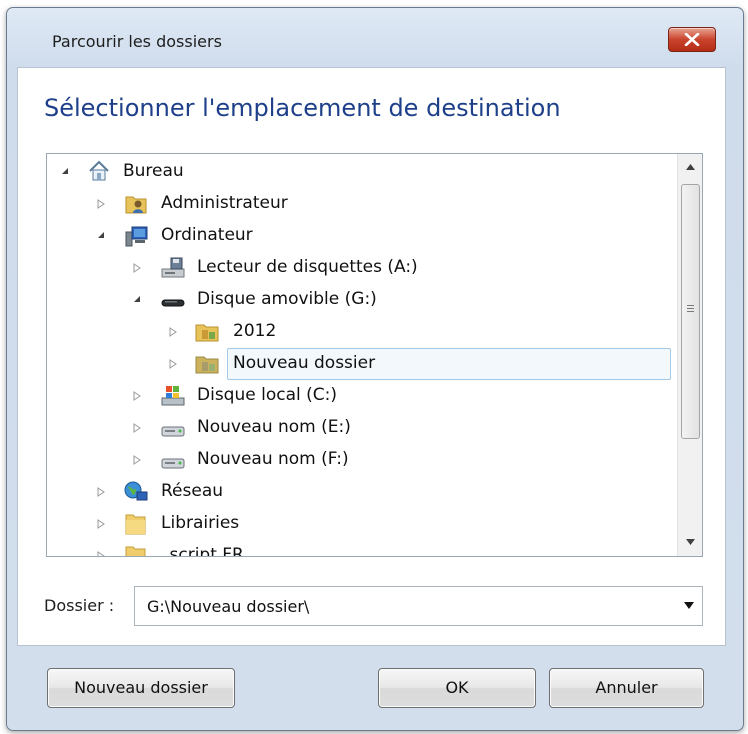  What do you see at coordinates (136, 236) in the screenshot?
I see `computer-icon` at bounding box center [136, 236].